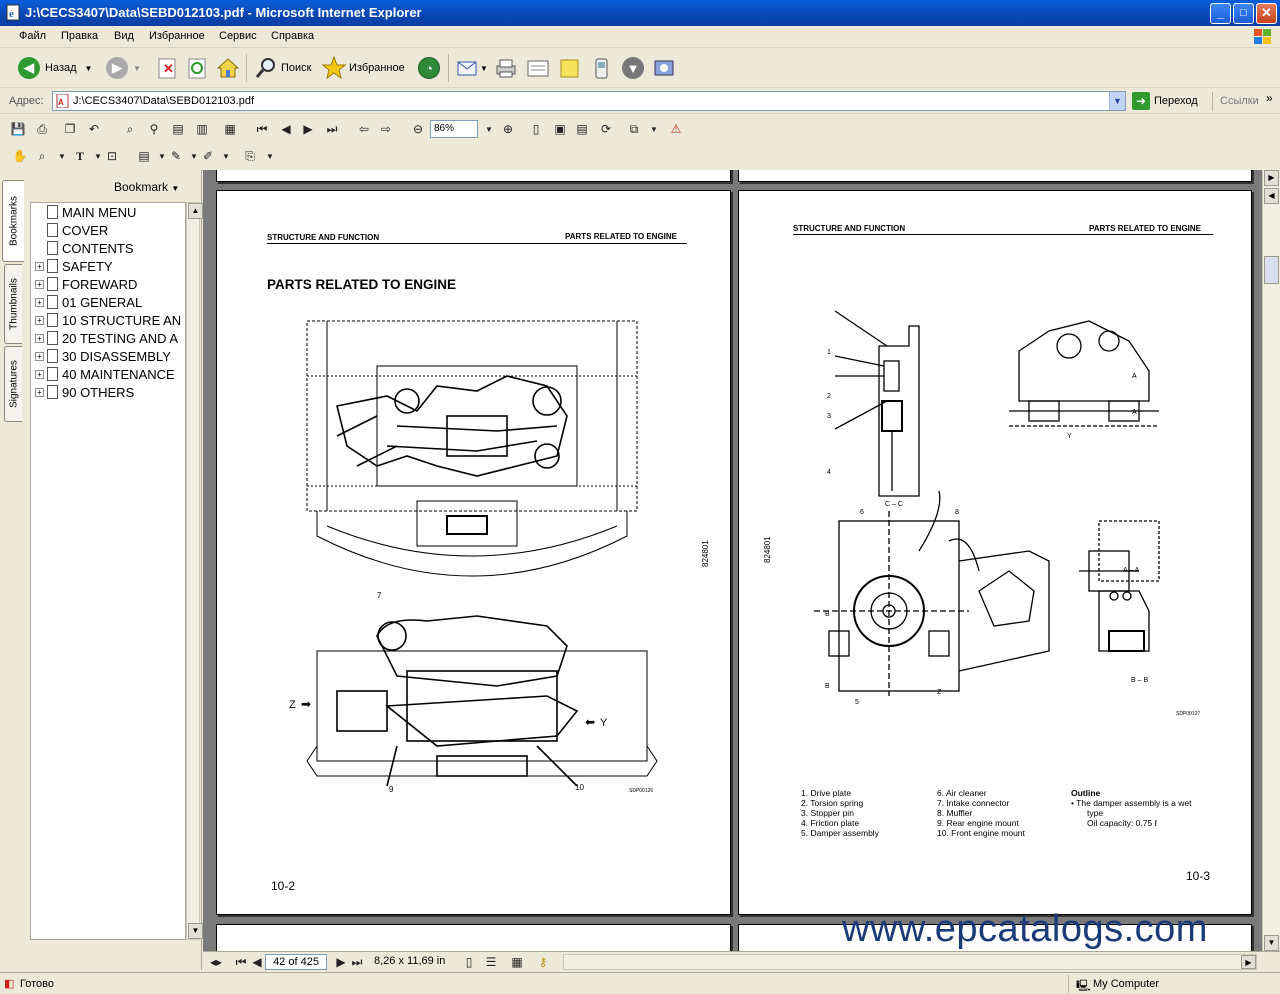  What do you see at coordinates (13, 221) in the screenshot?
I see `tab-bookmarks: Bookmarks` at bounding box center [13, 221].